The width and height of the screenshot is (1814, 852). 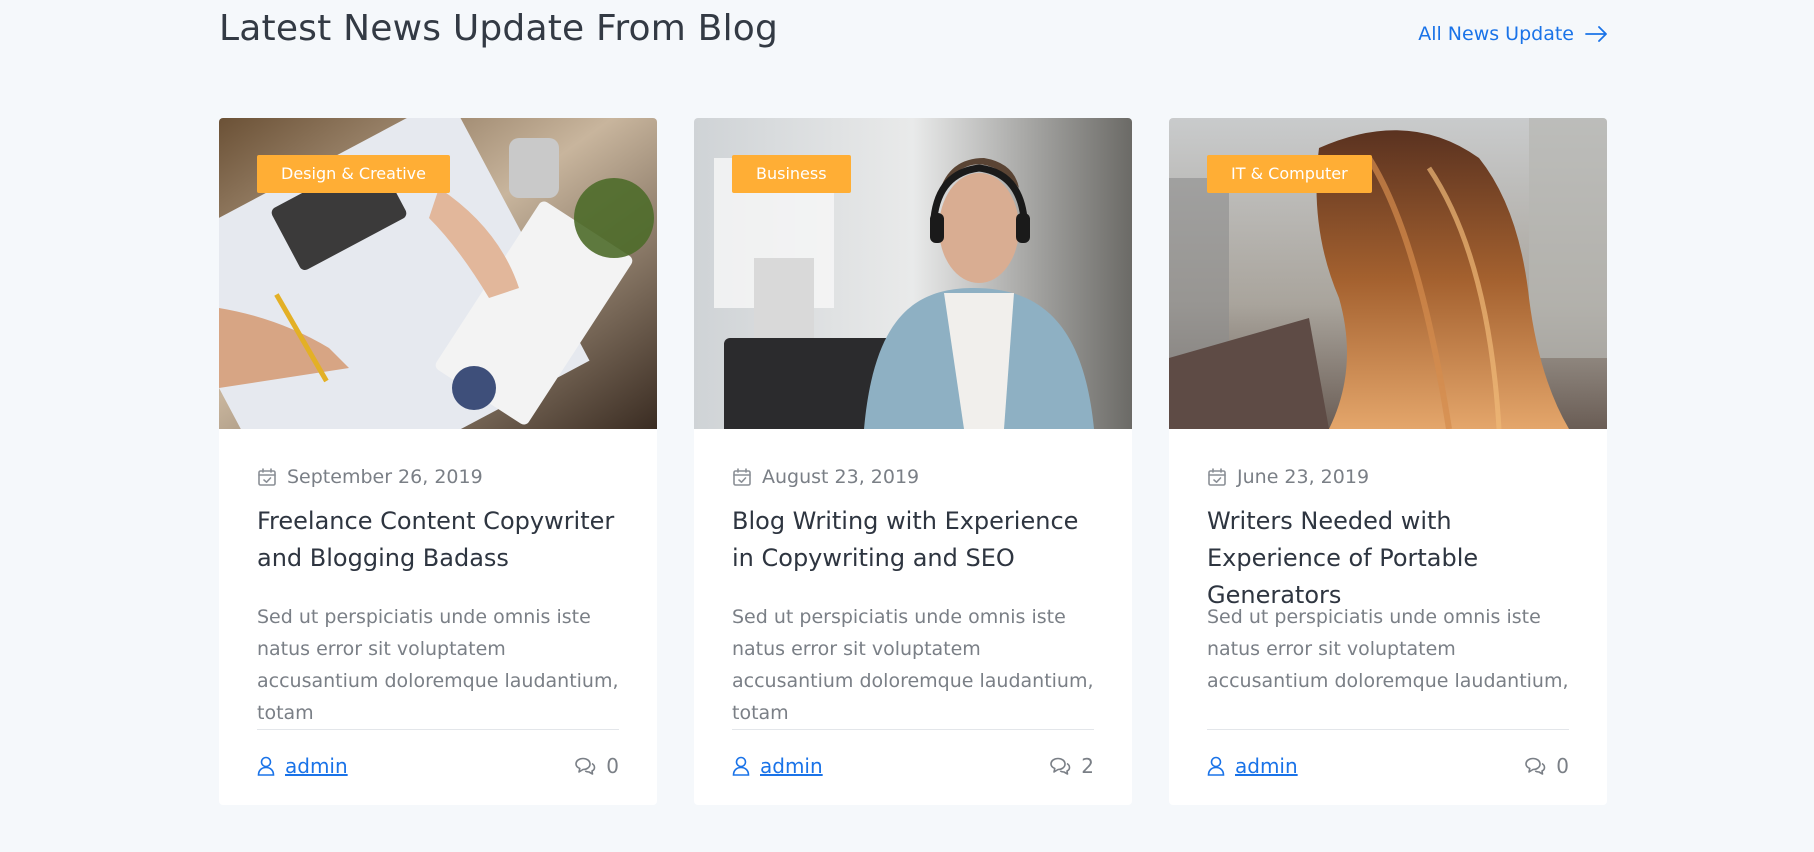 I want to click on post-thumbnail: IT & Computer, so click(x=1388, y=273).